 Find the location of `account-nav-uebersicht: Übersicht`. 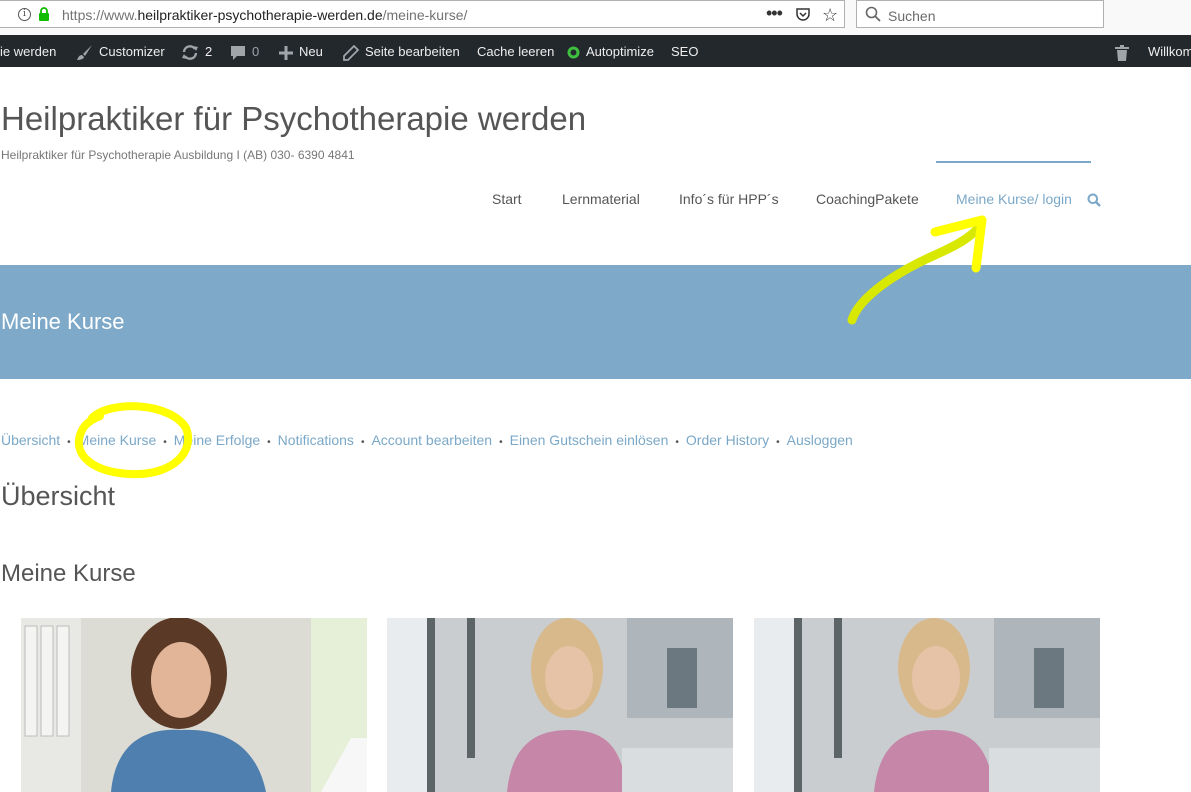

account-nav-uebersicht: Übersicht is located at coordinates (30, 440).